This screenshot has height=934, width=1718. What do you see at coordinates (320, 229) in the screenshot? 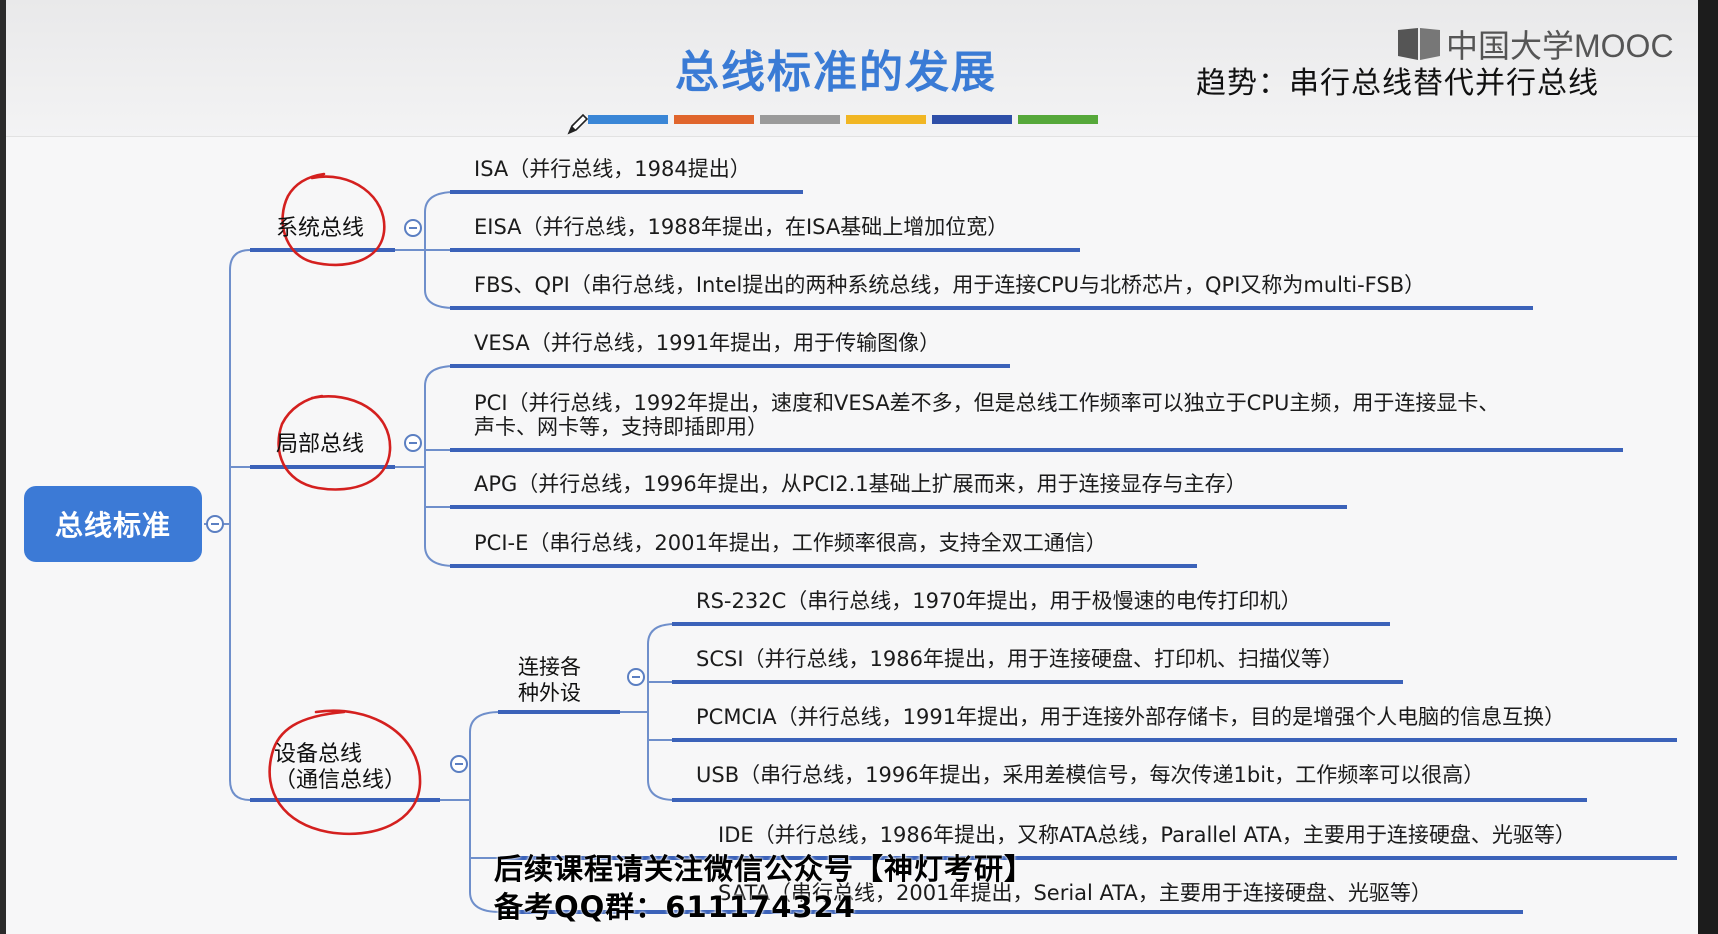
I see `system-bus-node: 系统总线` at bounding box center [320, 229].